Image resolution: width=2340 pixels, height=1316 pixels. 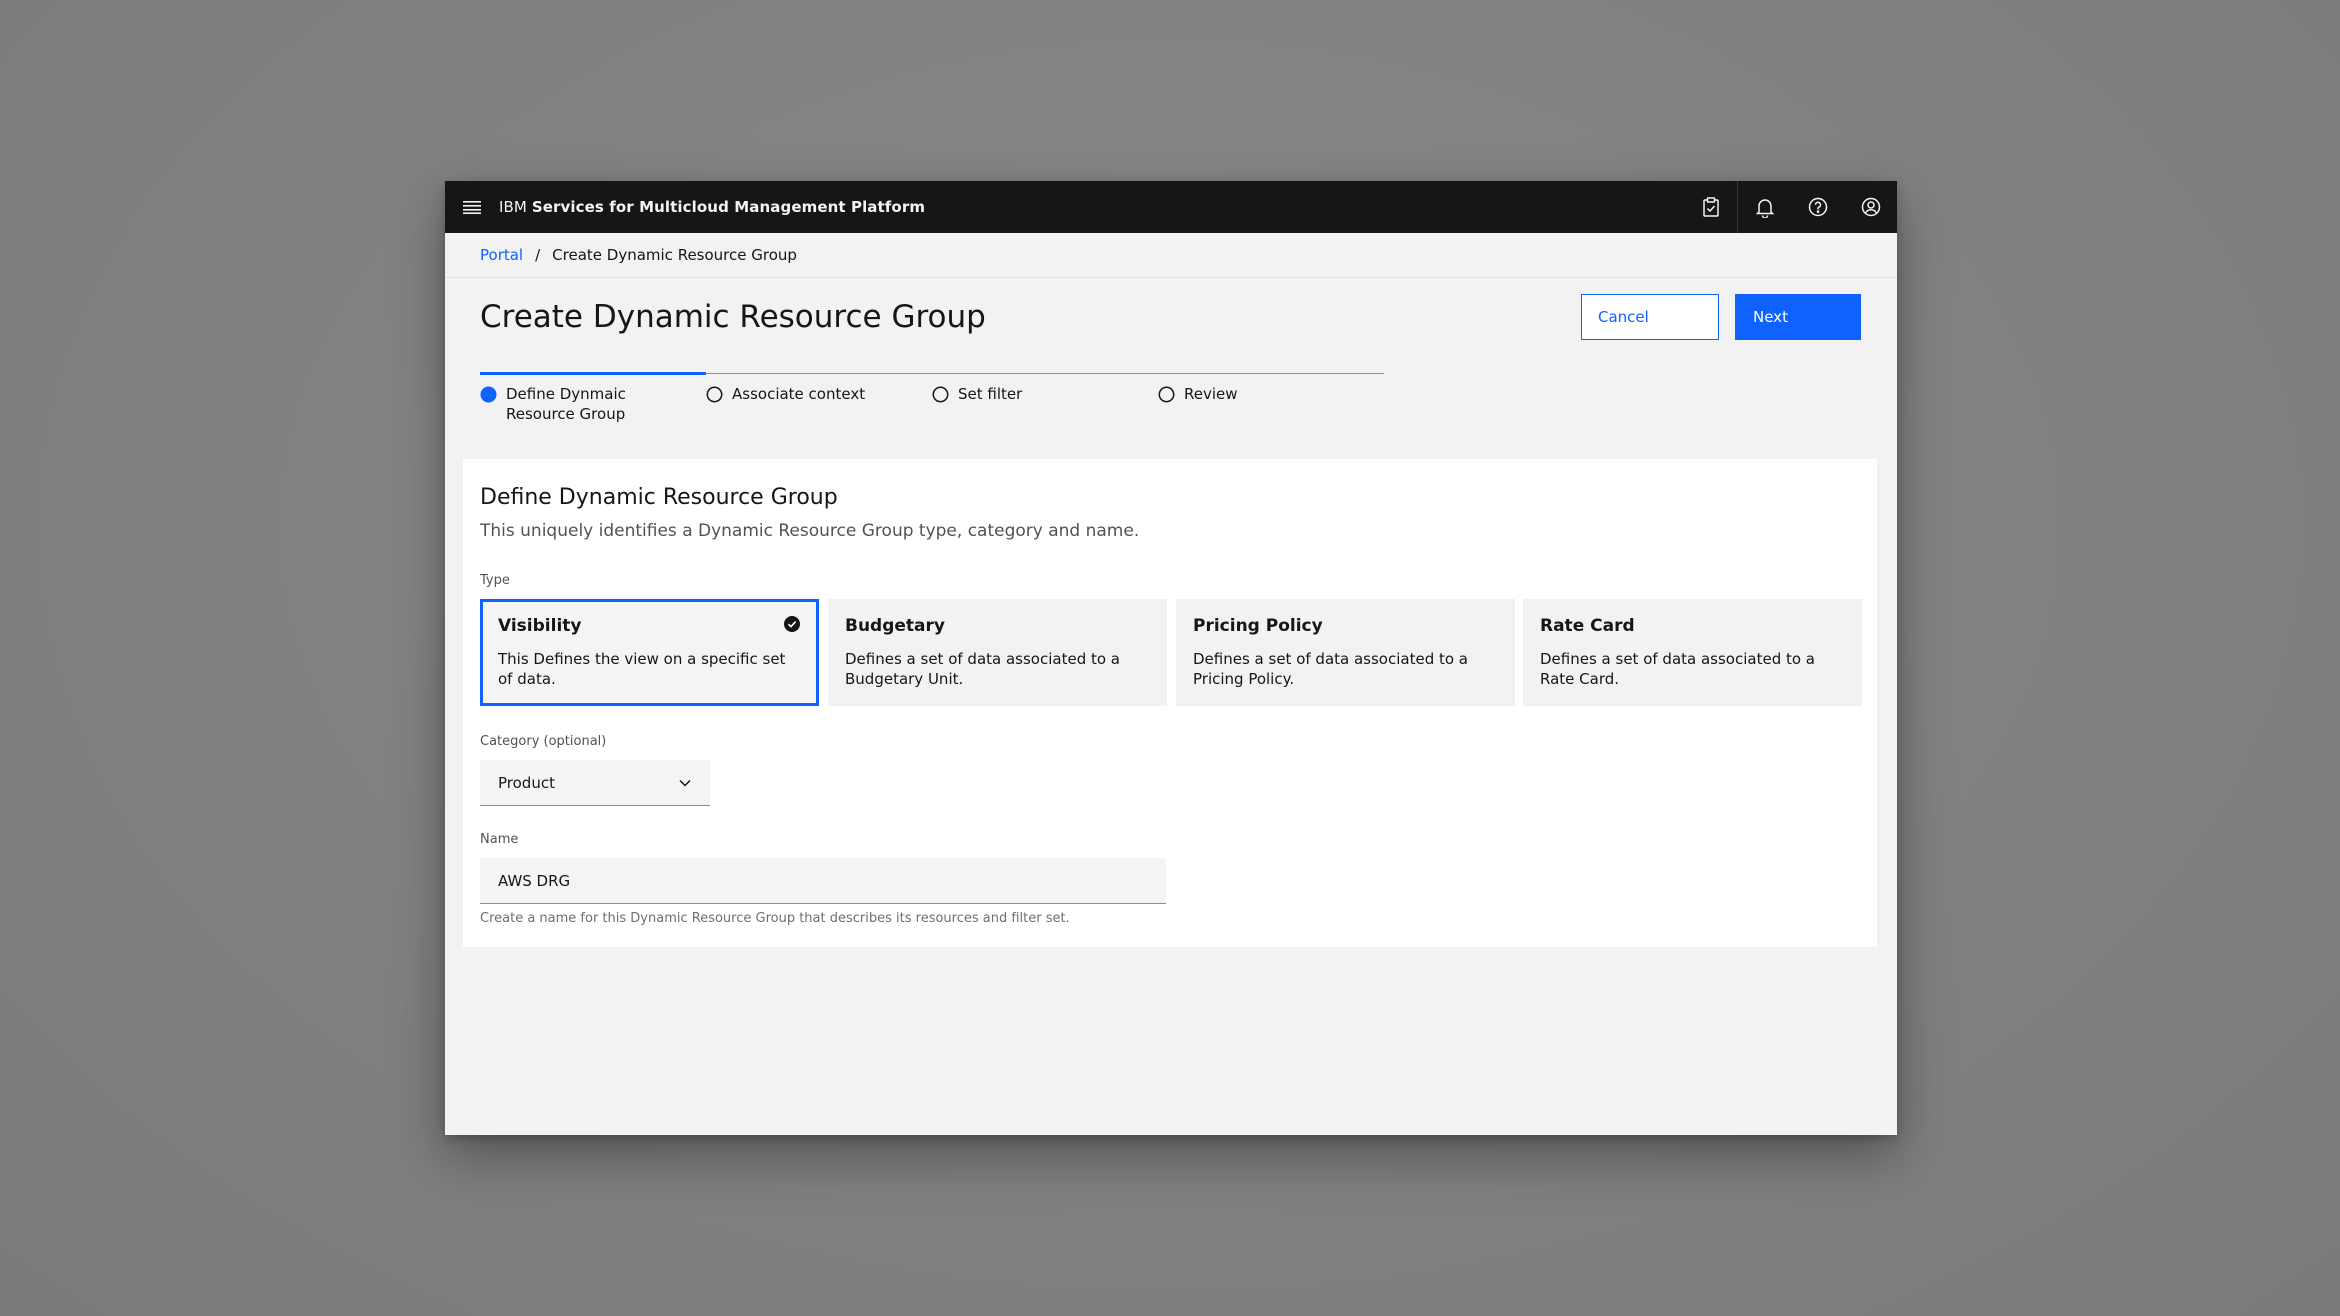 I want to click on progress-step-label: Review, so click(x=1211, y=394).